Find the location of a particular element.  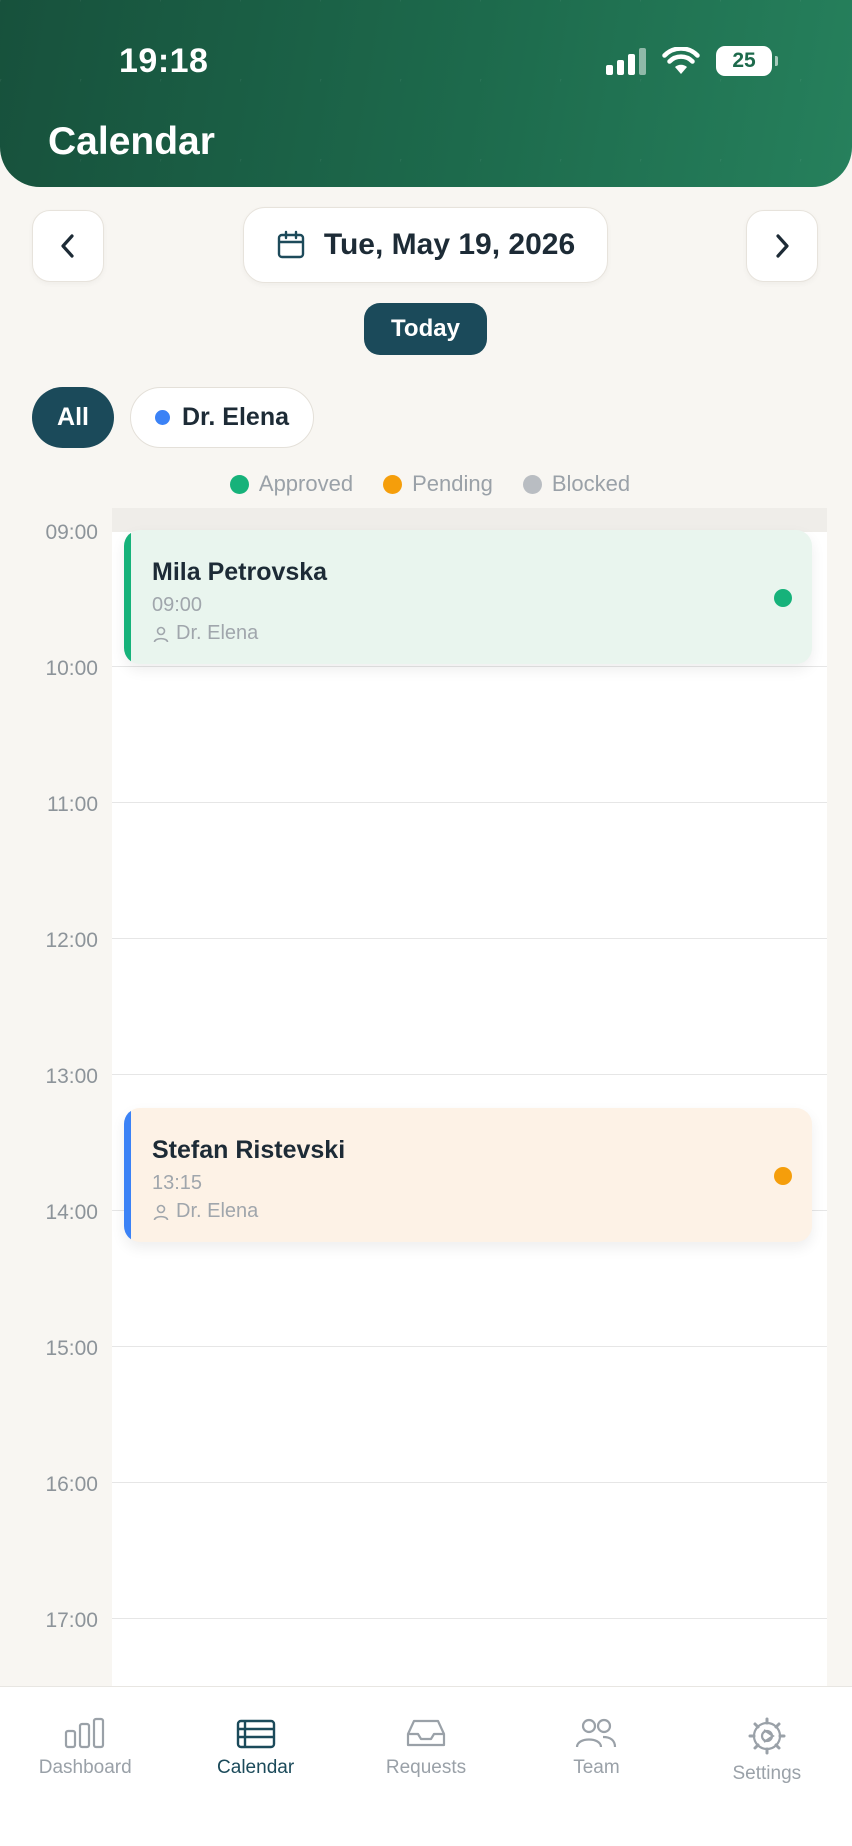

tab-label: Settings is located at coordinates (767, 1773).